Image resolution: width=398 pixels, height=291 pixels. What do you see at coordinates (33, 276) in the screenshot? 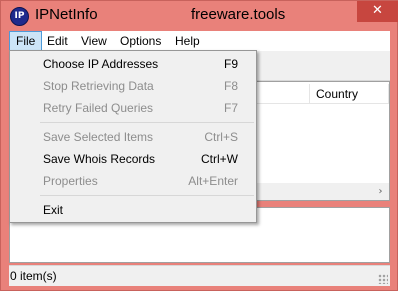
I see `status-item-count: 0 item(s)` at bounding box center [33, 276].